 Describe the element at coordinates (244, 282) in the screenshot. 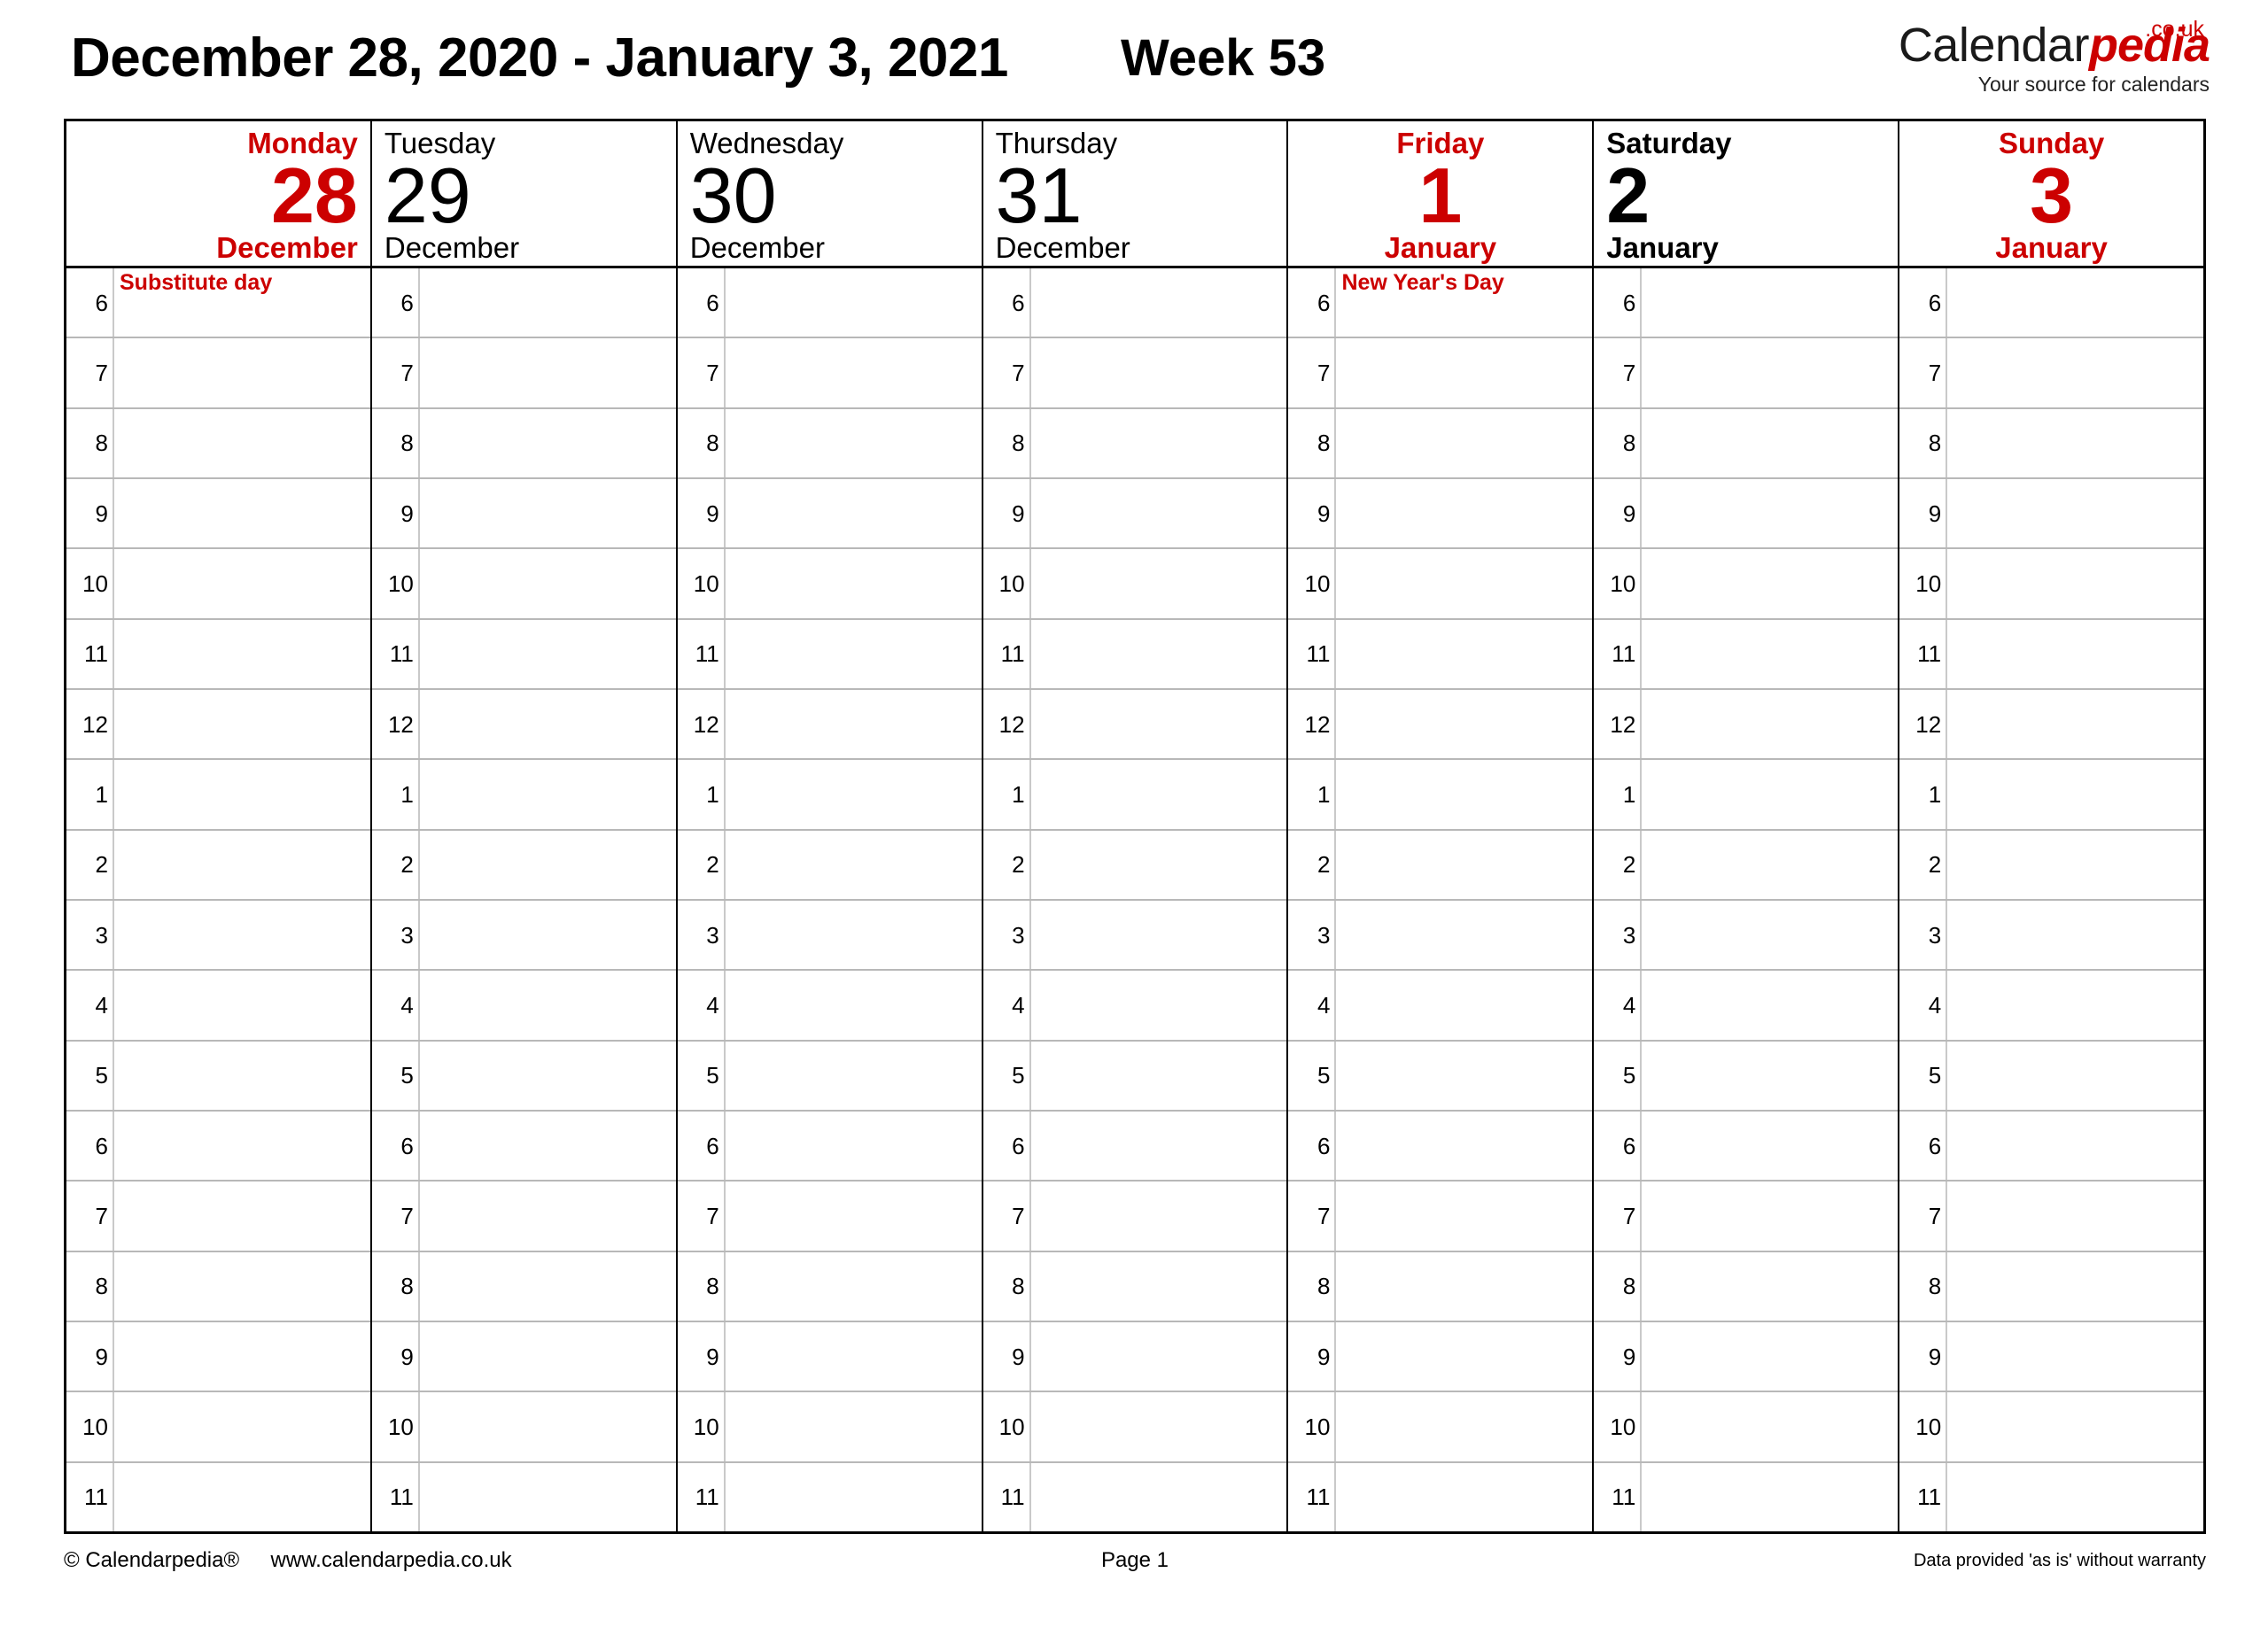

I see `event-label: Substitute day` at that location.